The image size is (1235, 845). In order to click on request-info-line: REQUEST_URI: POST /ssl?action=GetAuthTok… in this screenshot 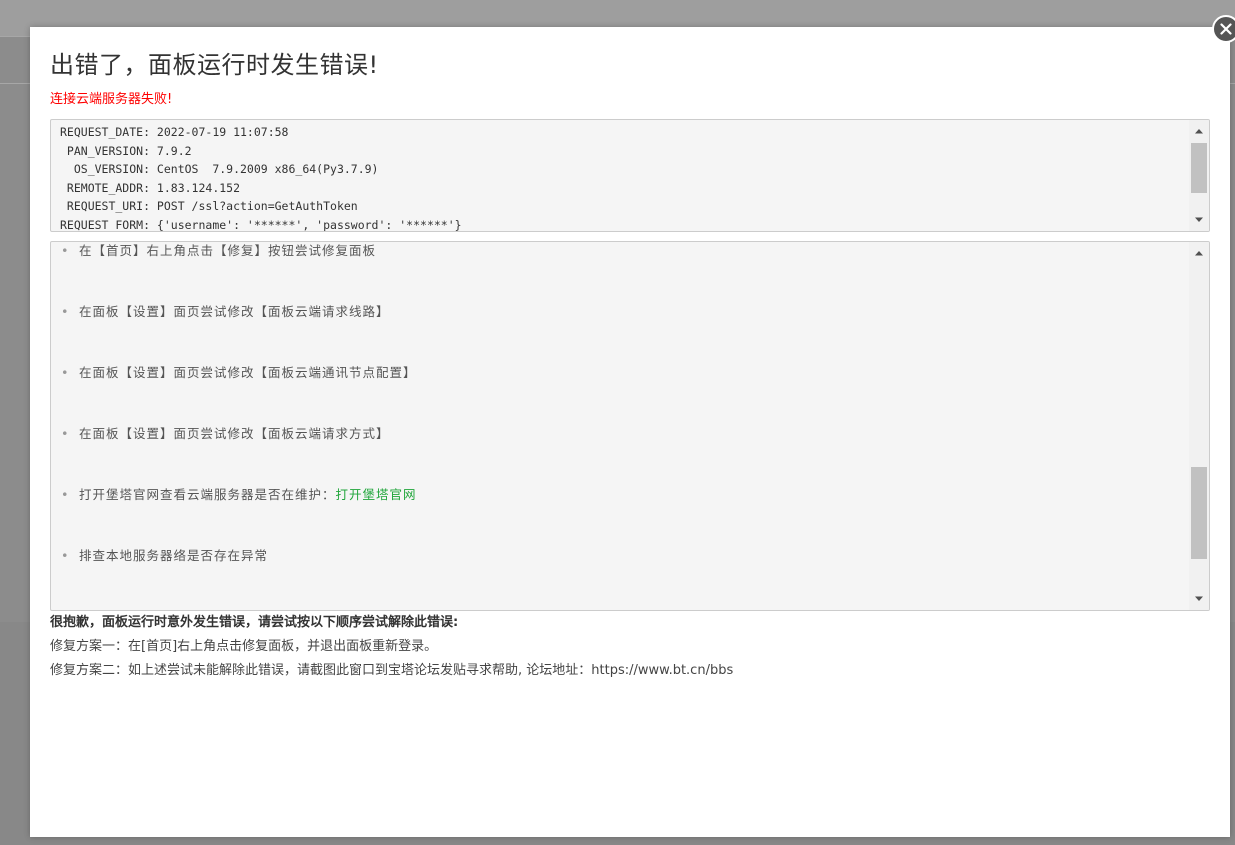, I will do `click(209, 206)`.